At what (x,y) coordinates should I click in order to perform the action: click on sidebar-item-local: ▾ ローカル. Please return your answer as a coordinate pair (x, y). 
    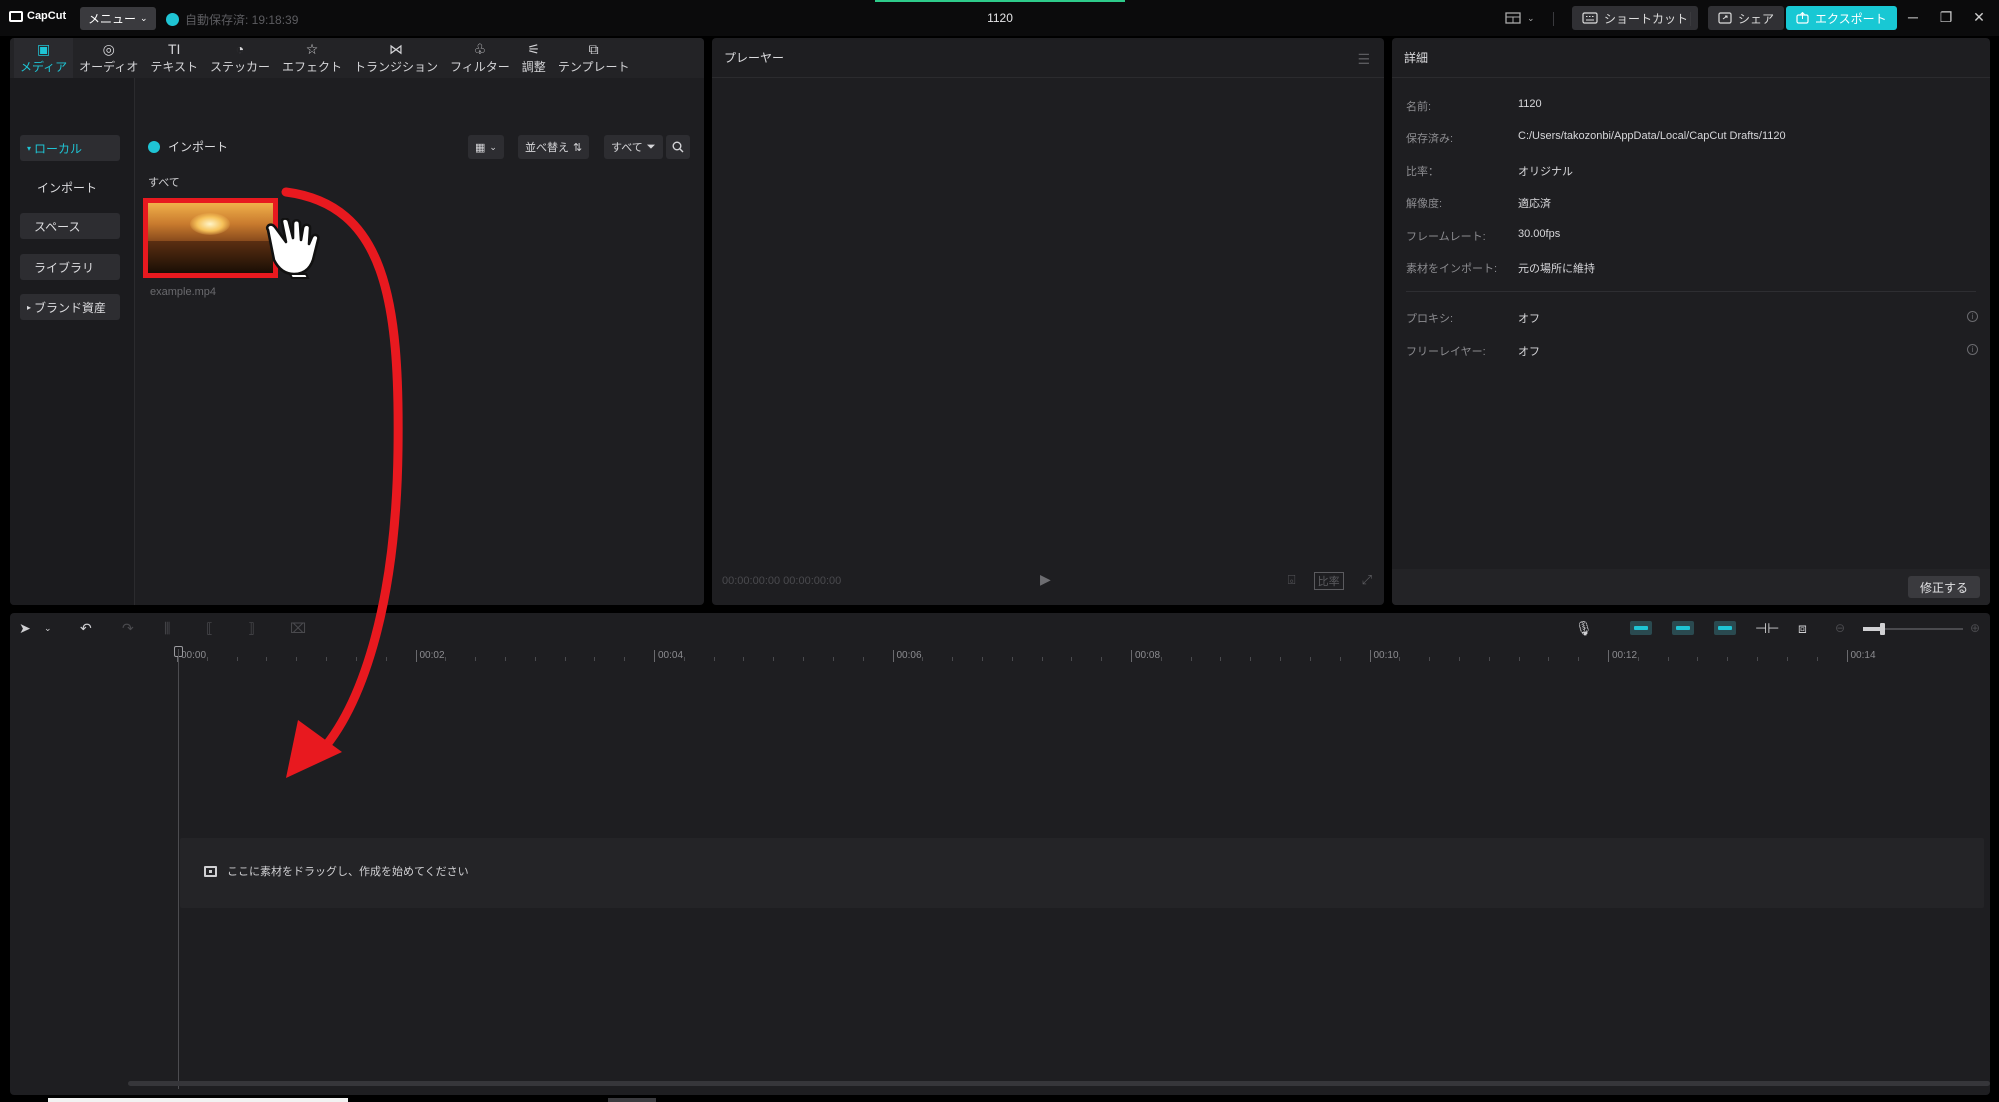
    Looking at the image, I should click on (70, 148).